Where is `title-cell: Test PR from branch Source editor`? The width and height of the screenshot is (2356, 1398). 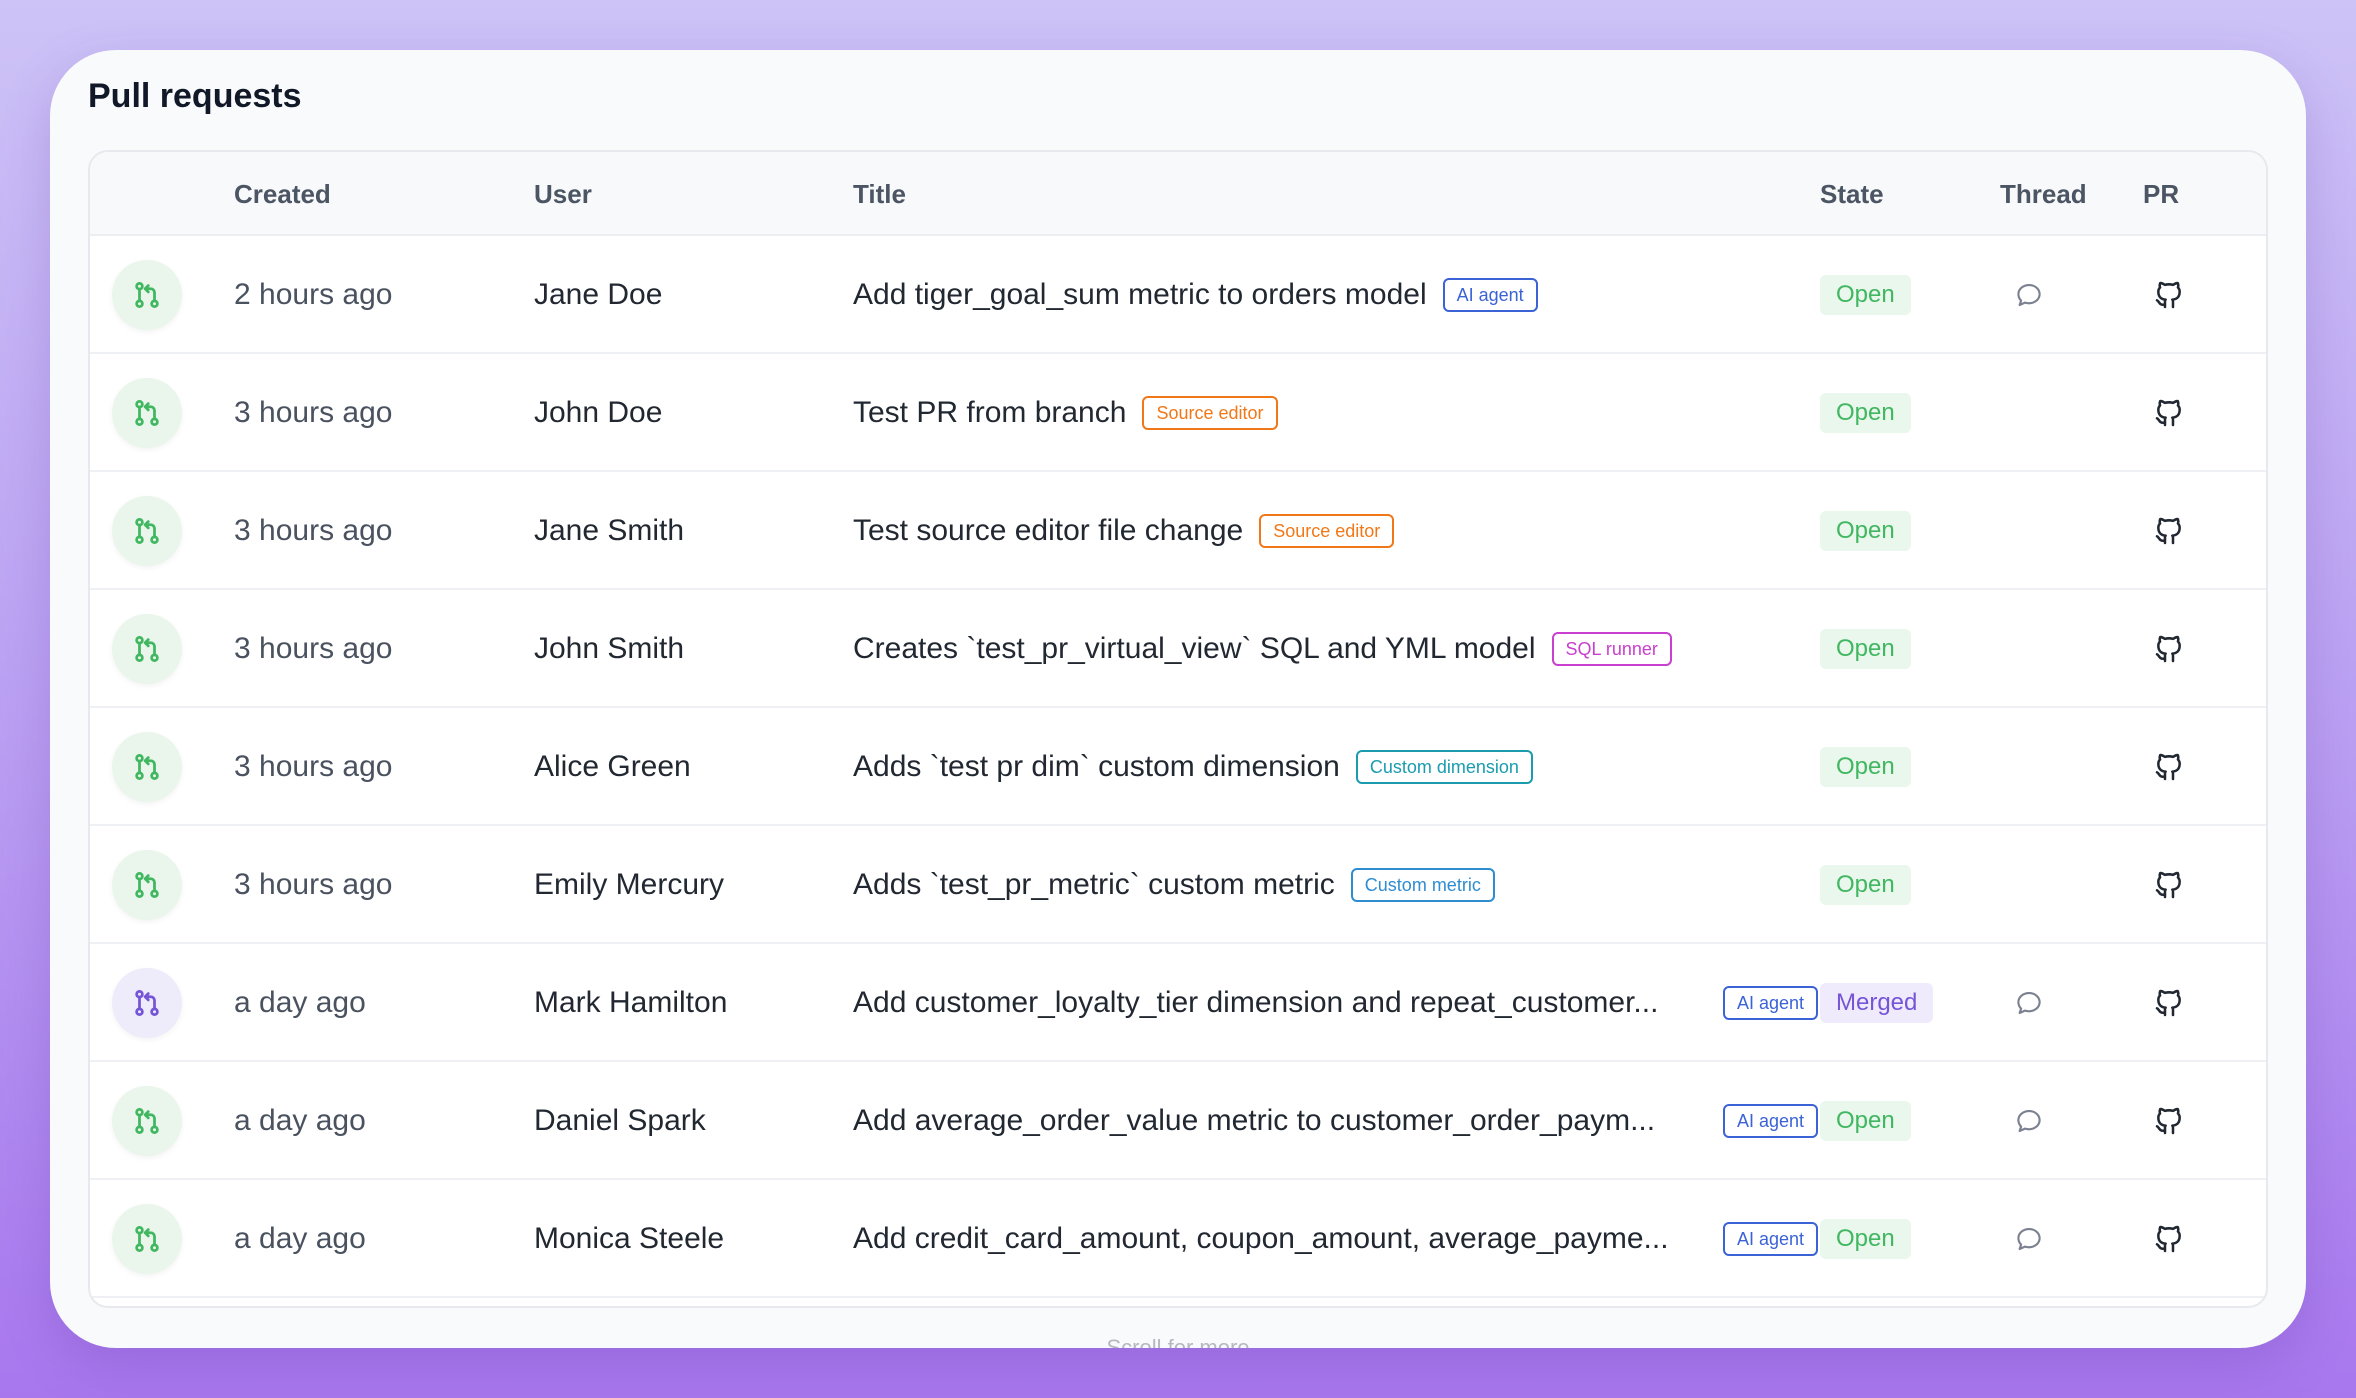
title-cell: Test PR from branch Source editor is located at coordinates (1335, 413).